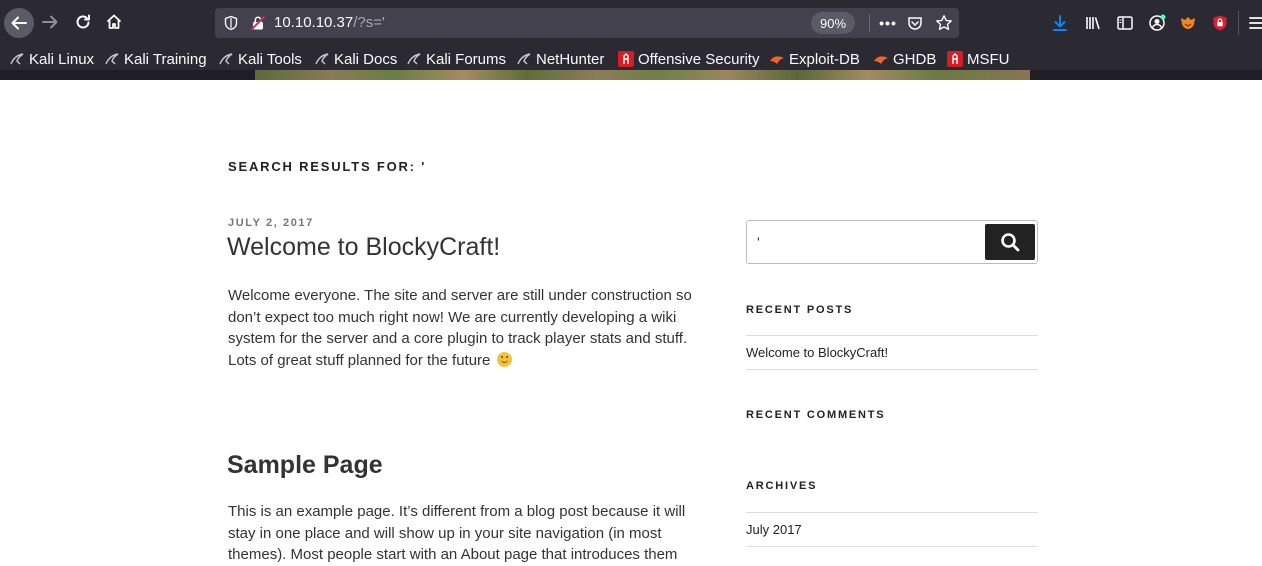 The image size is (1262, 566). I want to click on urlbar-divider, so click(869, 23).